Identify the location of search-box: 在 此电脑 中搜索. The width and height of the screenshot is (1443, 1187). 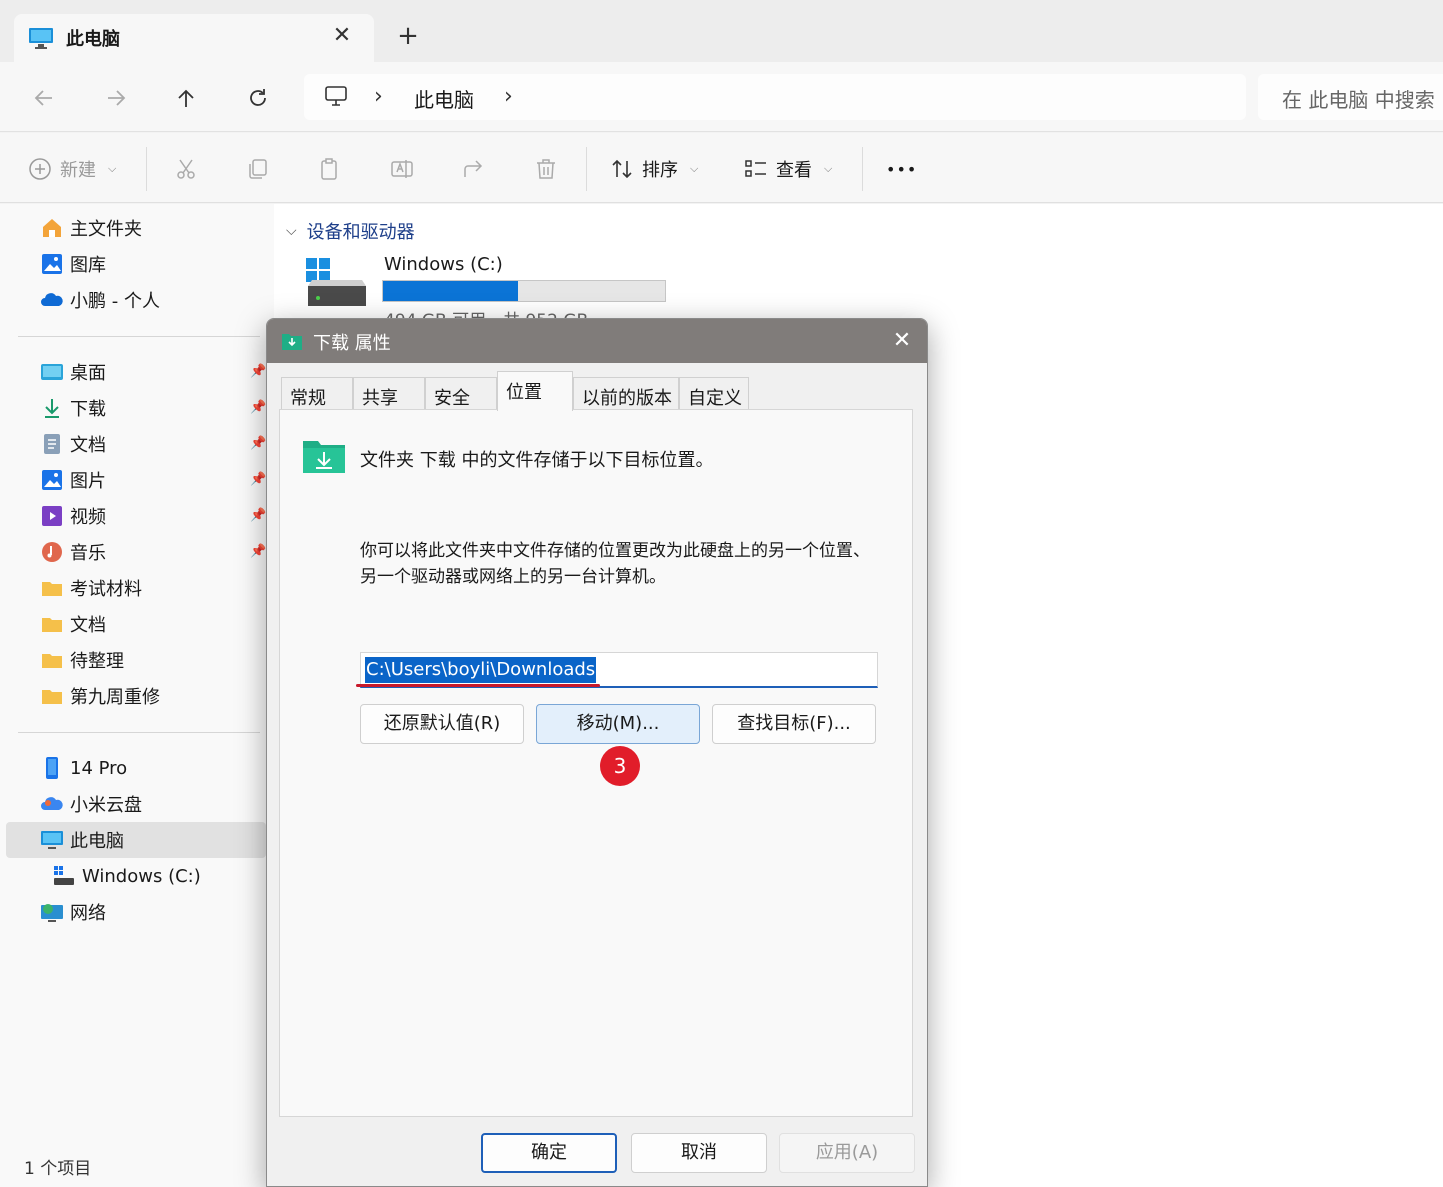
(1350, 97).